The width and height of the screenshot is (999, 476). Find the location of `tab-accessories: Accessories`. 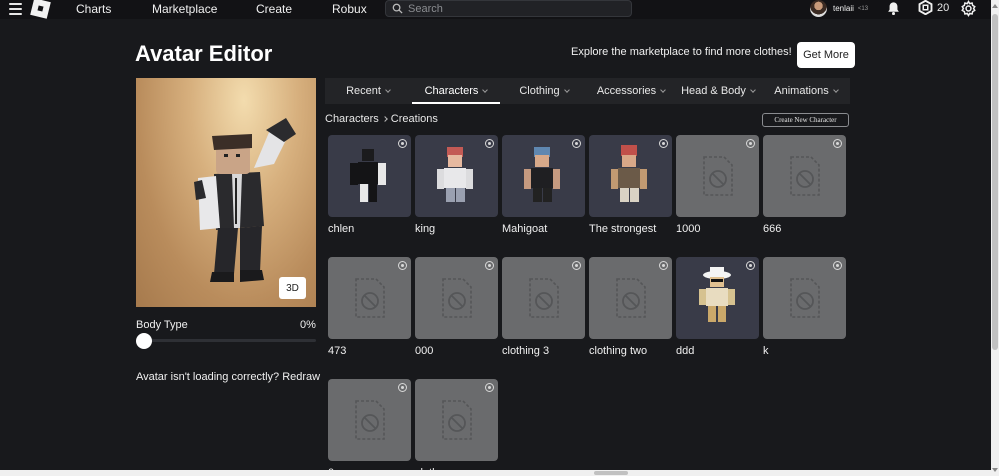

tab-accessories: Accessories is located at coordinates (631, 91).